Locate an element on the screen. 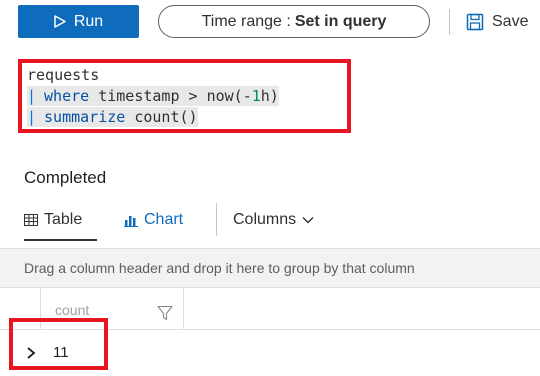 The height and width of the screenshot is (376, 540). tab-chart: Chart is located at coordinates (153, 220).